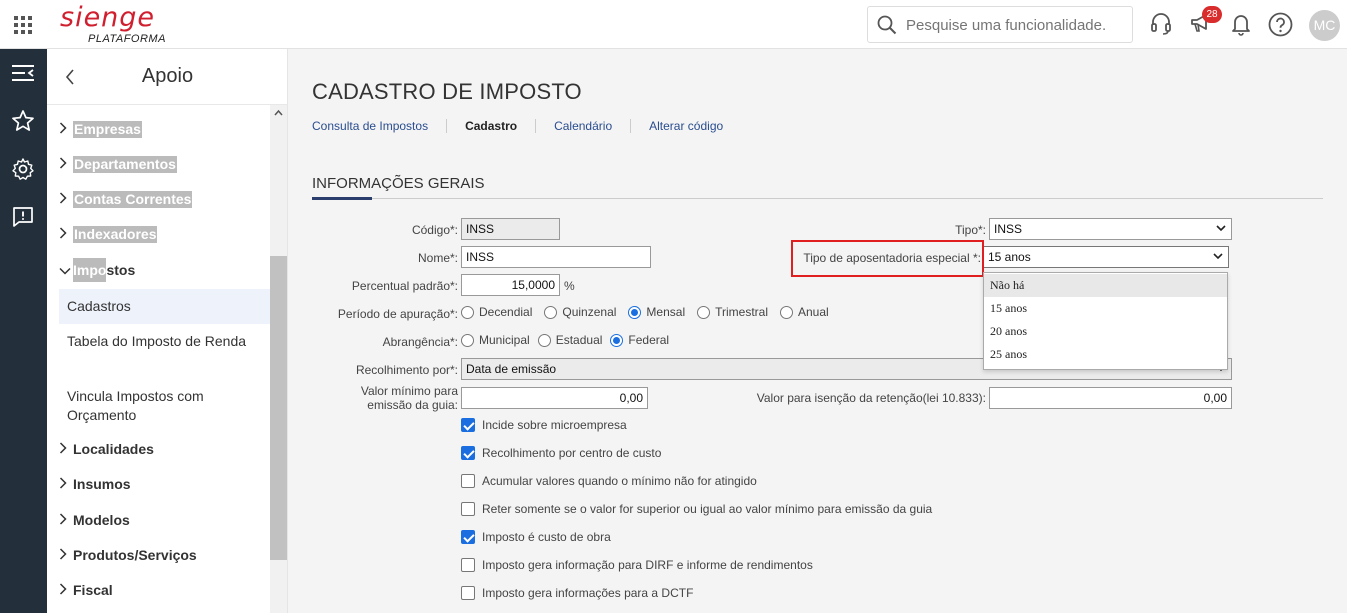 The height and width of the screenshot is (613, 1347). Describe the element at coordinates (97, 270) in the screenshot. I see `sidebar-item-impostos: Impo stos` at that location.